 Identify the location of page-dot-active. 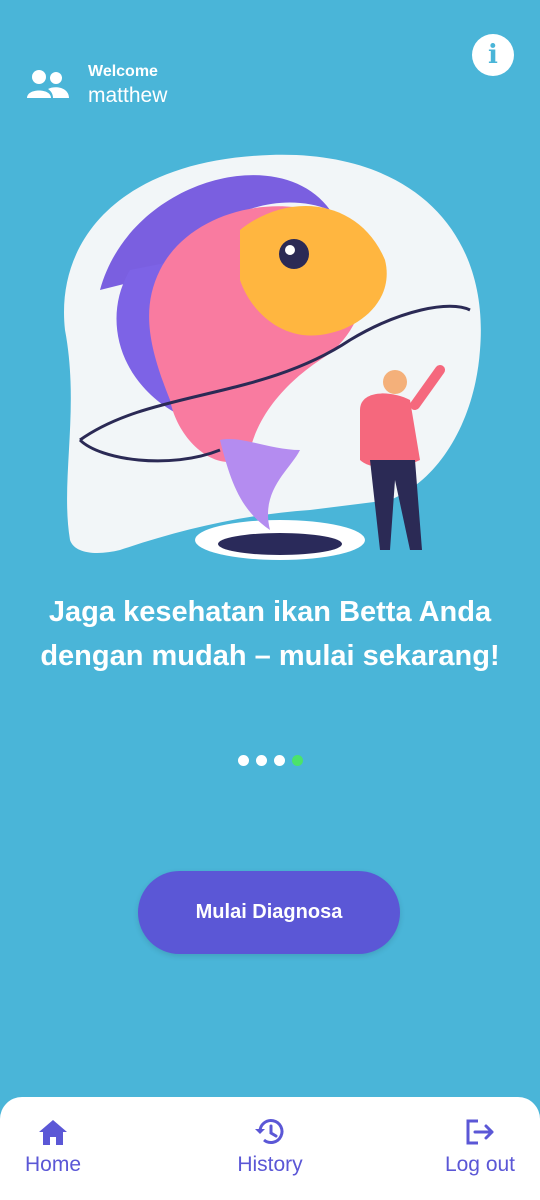
(297, 760).